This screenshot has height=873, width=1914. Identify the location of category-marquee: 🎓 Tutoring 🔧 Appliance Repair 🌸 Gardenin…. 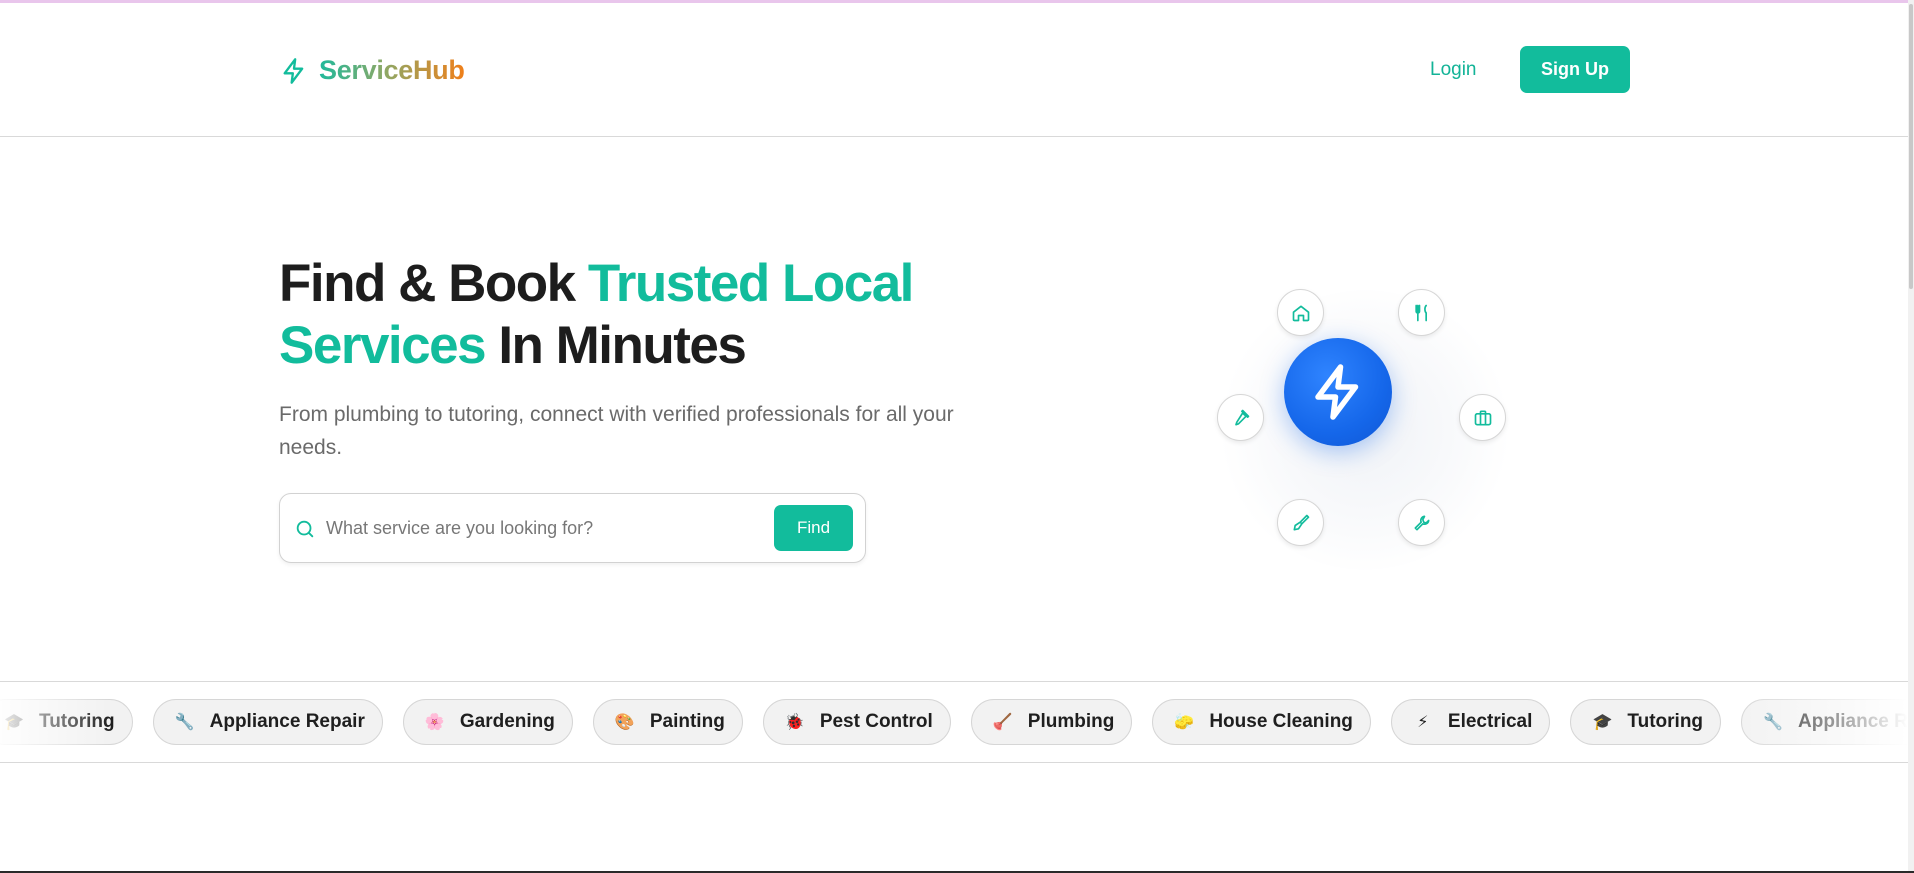
(954, 722).